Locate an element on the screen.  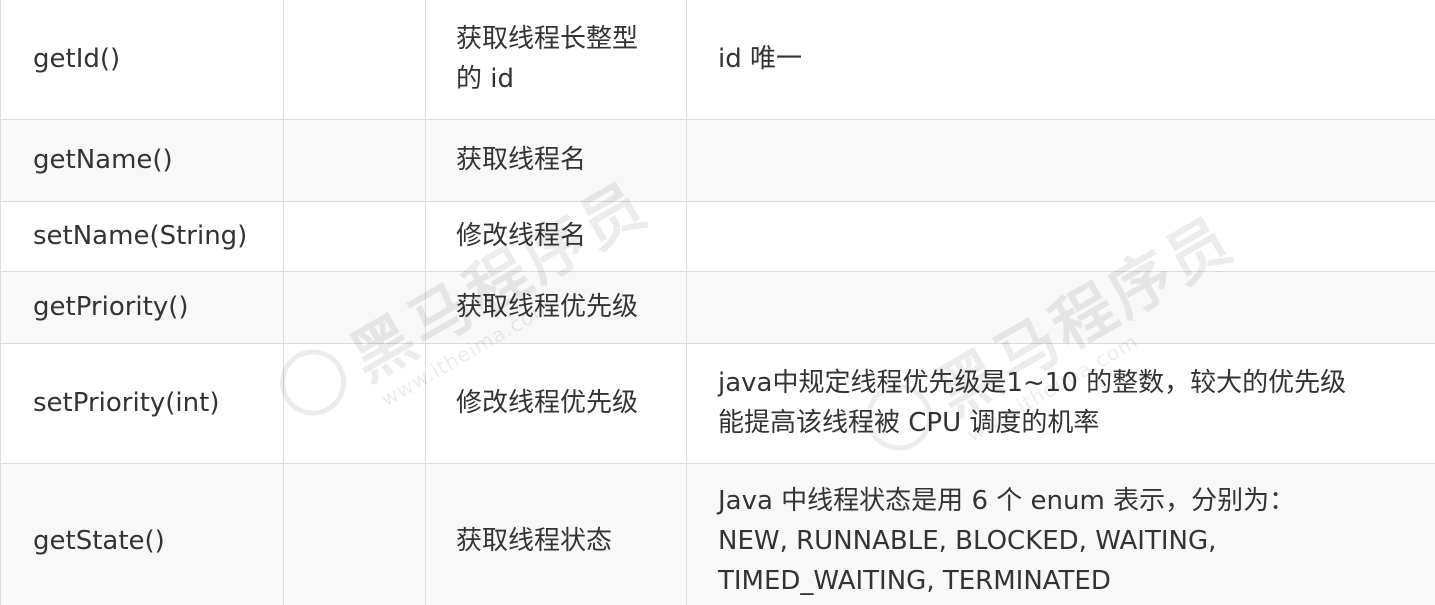
note-cell: id 唯一 is located at coordinates (1060, 60).